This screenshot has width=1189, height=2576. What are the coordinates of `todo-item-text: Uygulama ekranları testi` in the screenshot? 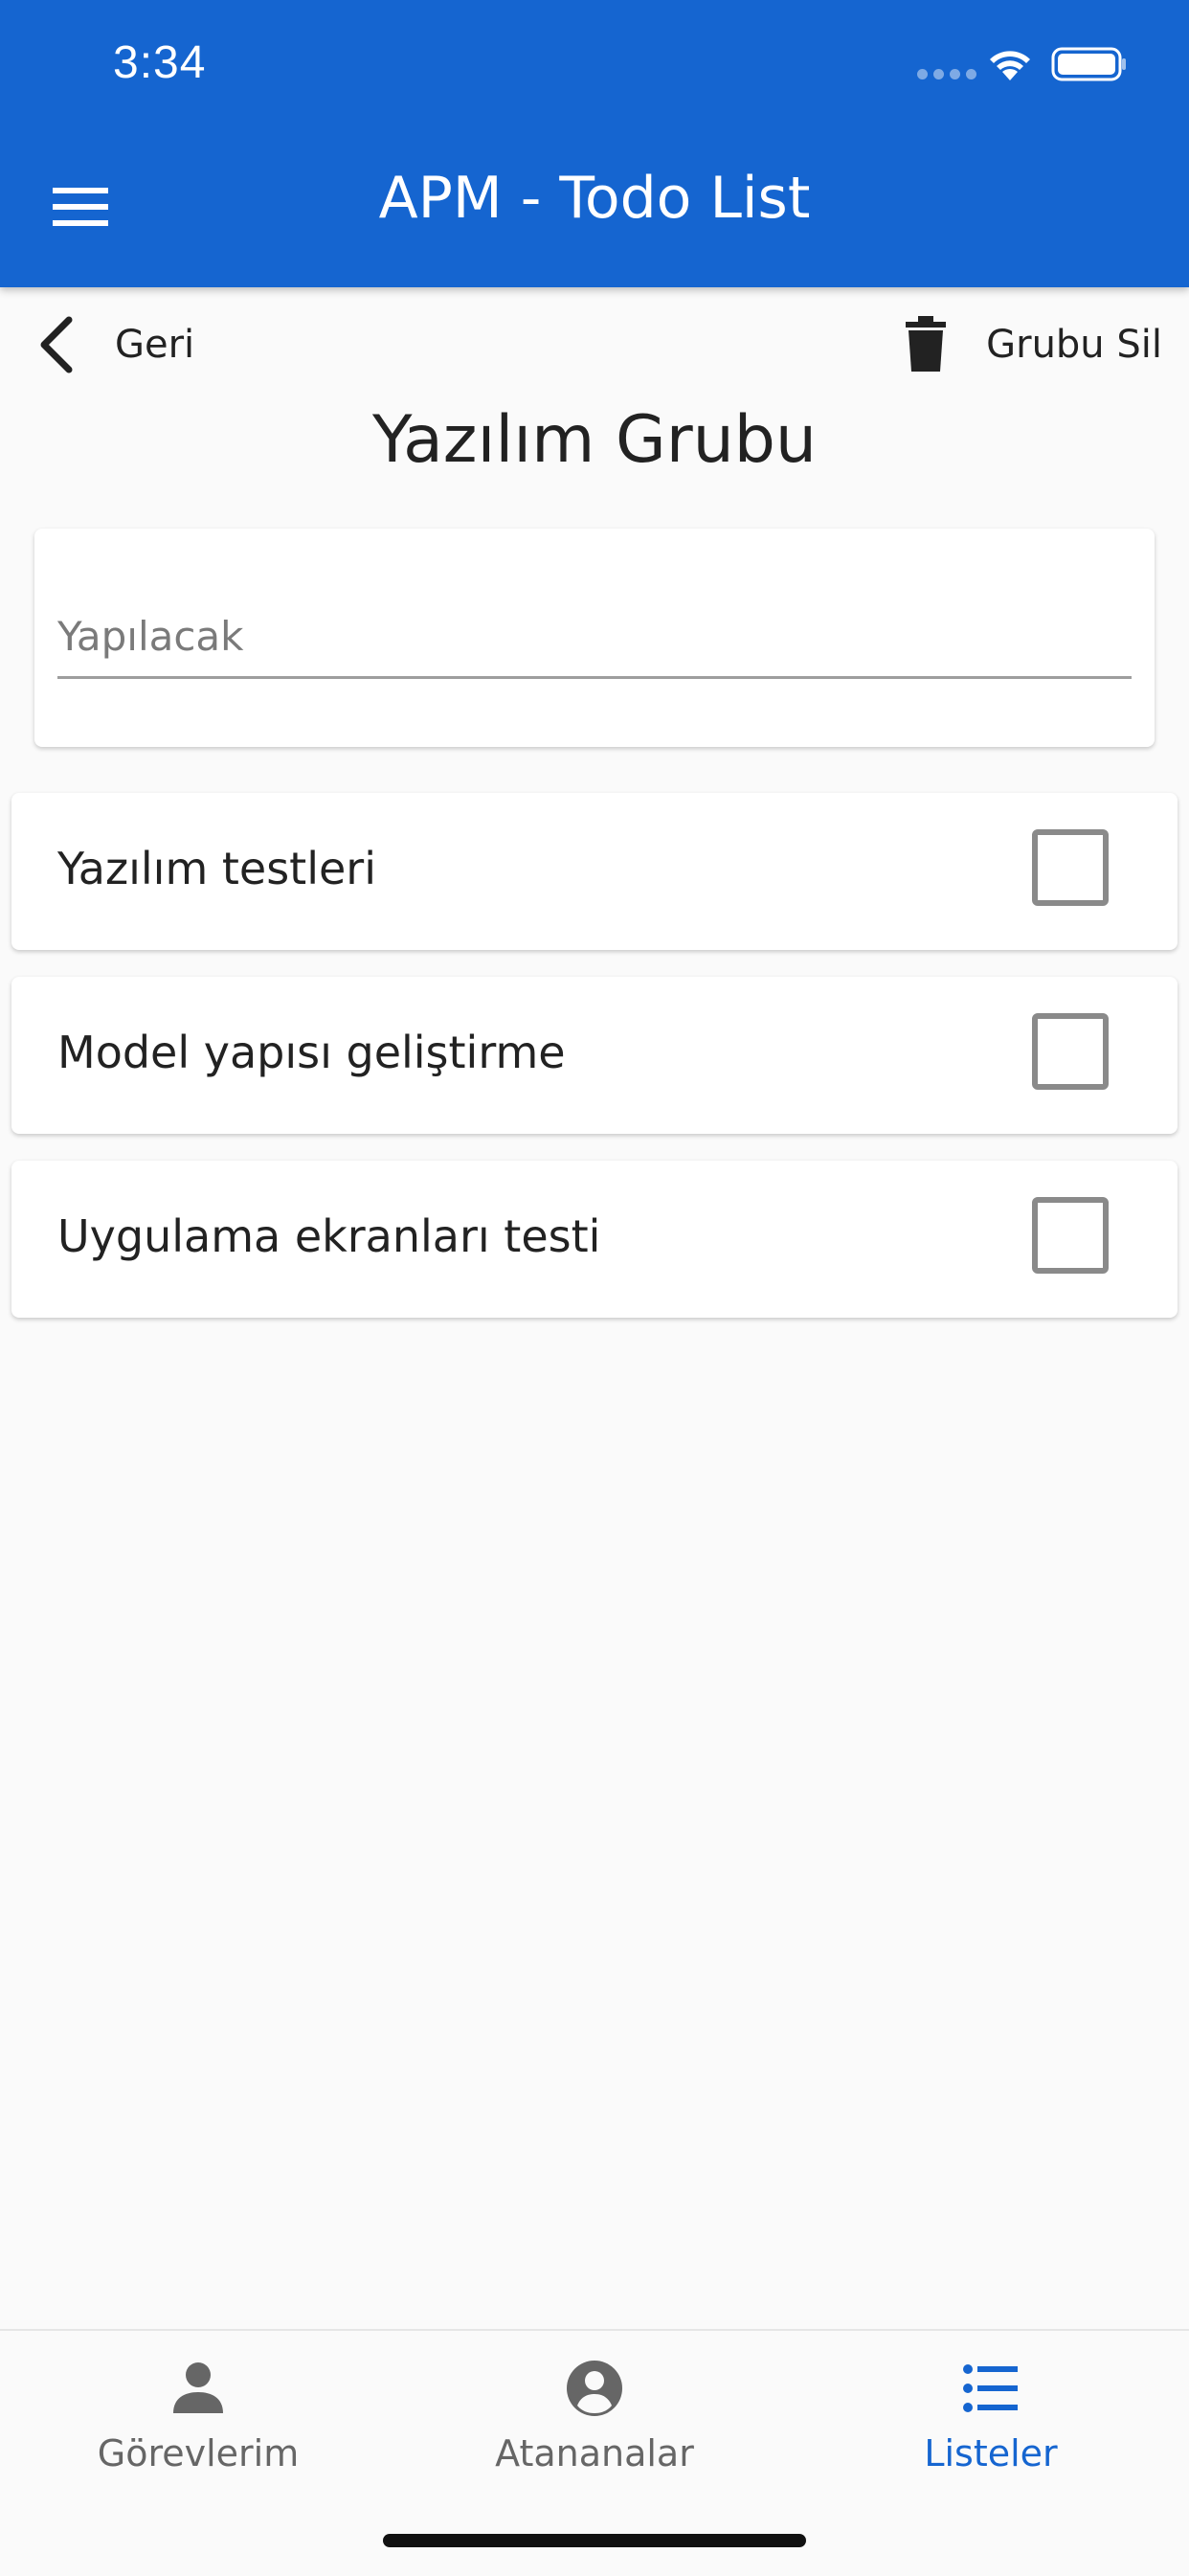 It's located at (329, 1236).